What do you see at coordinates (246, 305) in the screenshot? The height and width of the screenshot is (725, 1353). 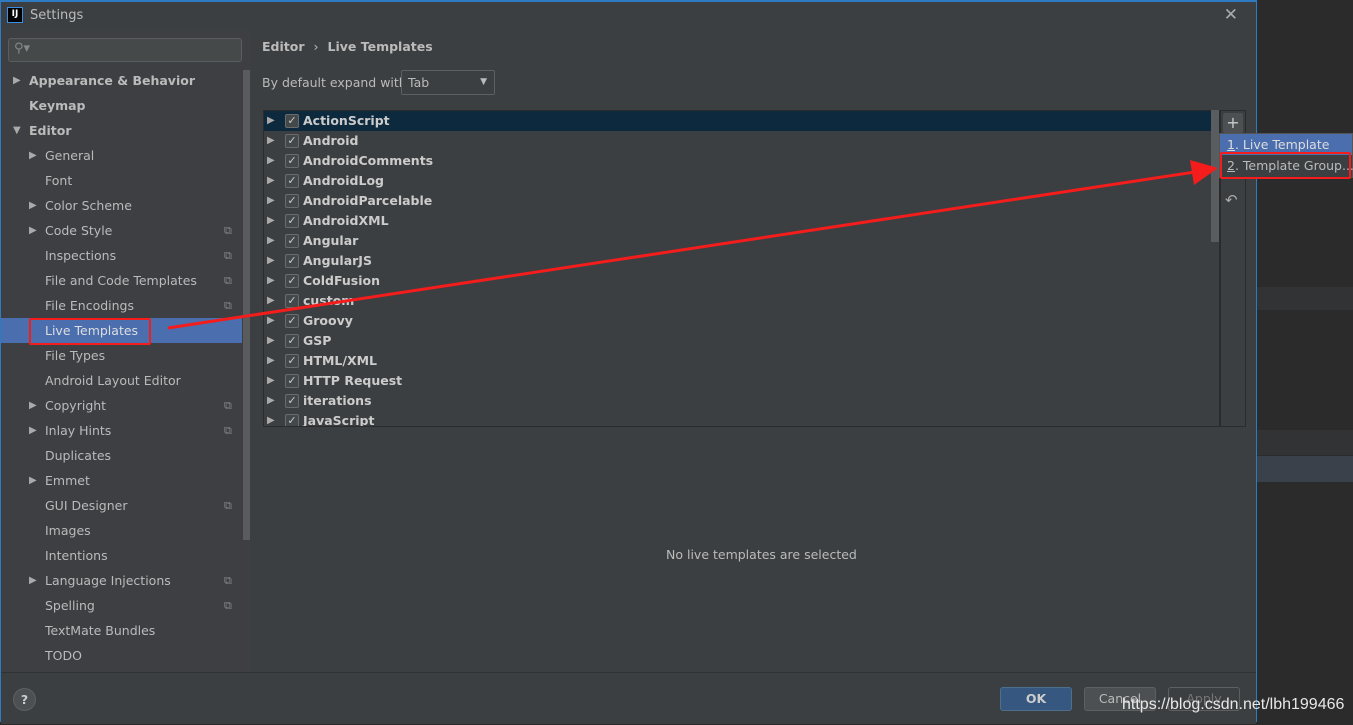 I see `sidebar-scrollbar` at bounding box center [246, 305].